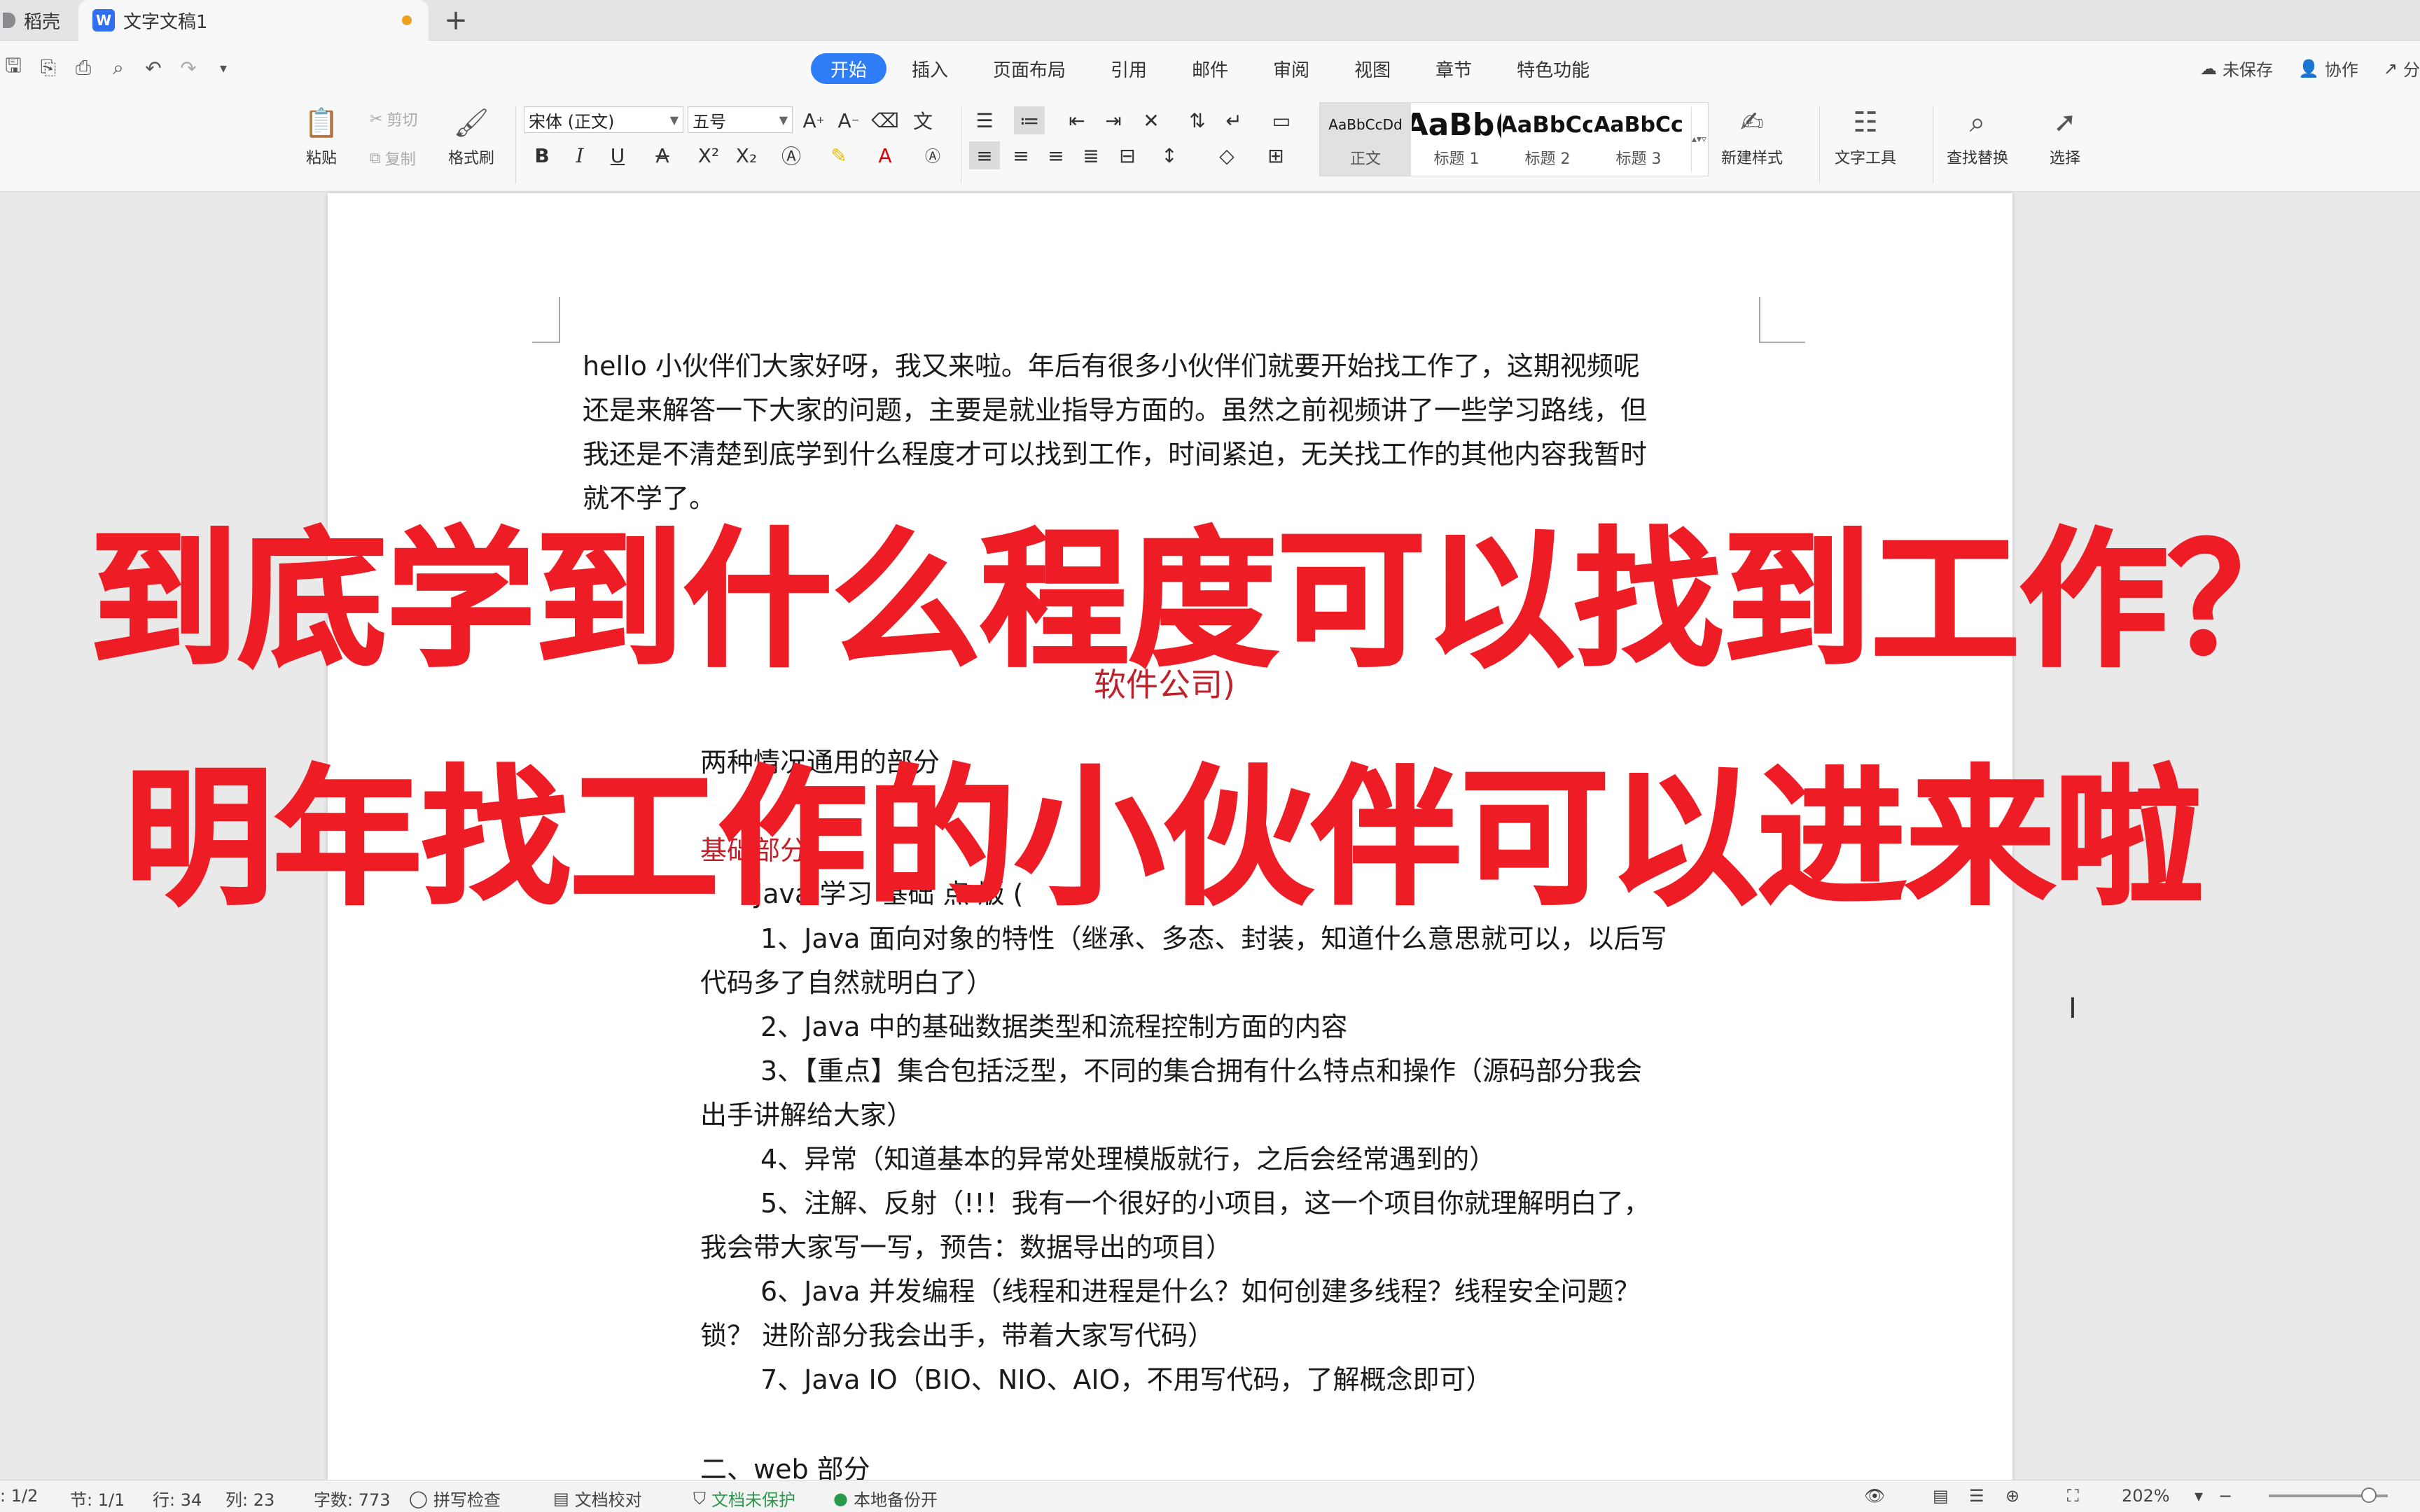  I want to click on tab-menu-3: 引用, so click(1129, 68).